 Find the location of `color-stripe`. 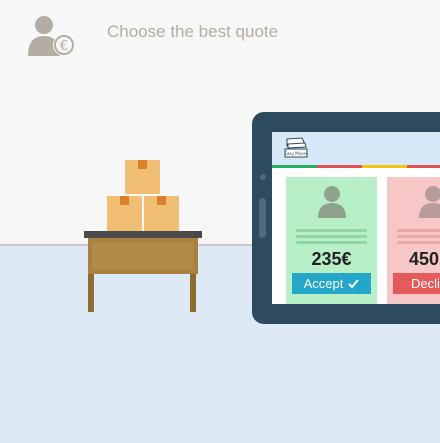

color-stripe is located at coordinates (356, 166).